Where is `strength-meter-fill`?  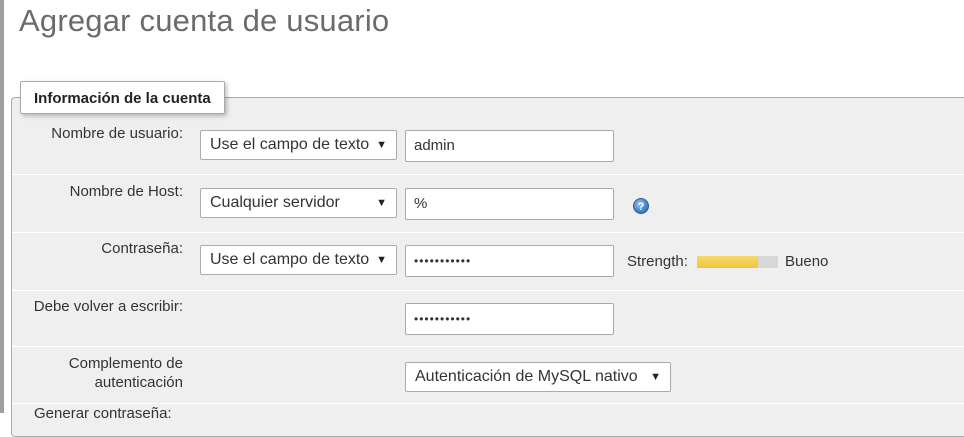
strength-meter-fill is located at coordinates (727, 262).